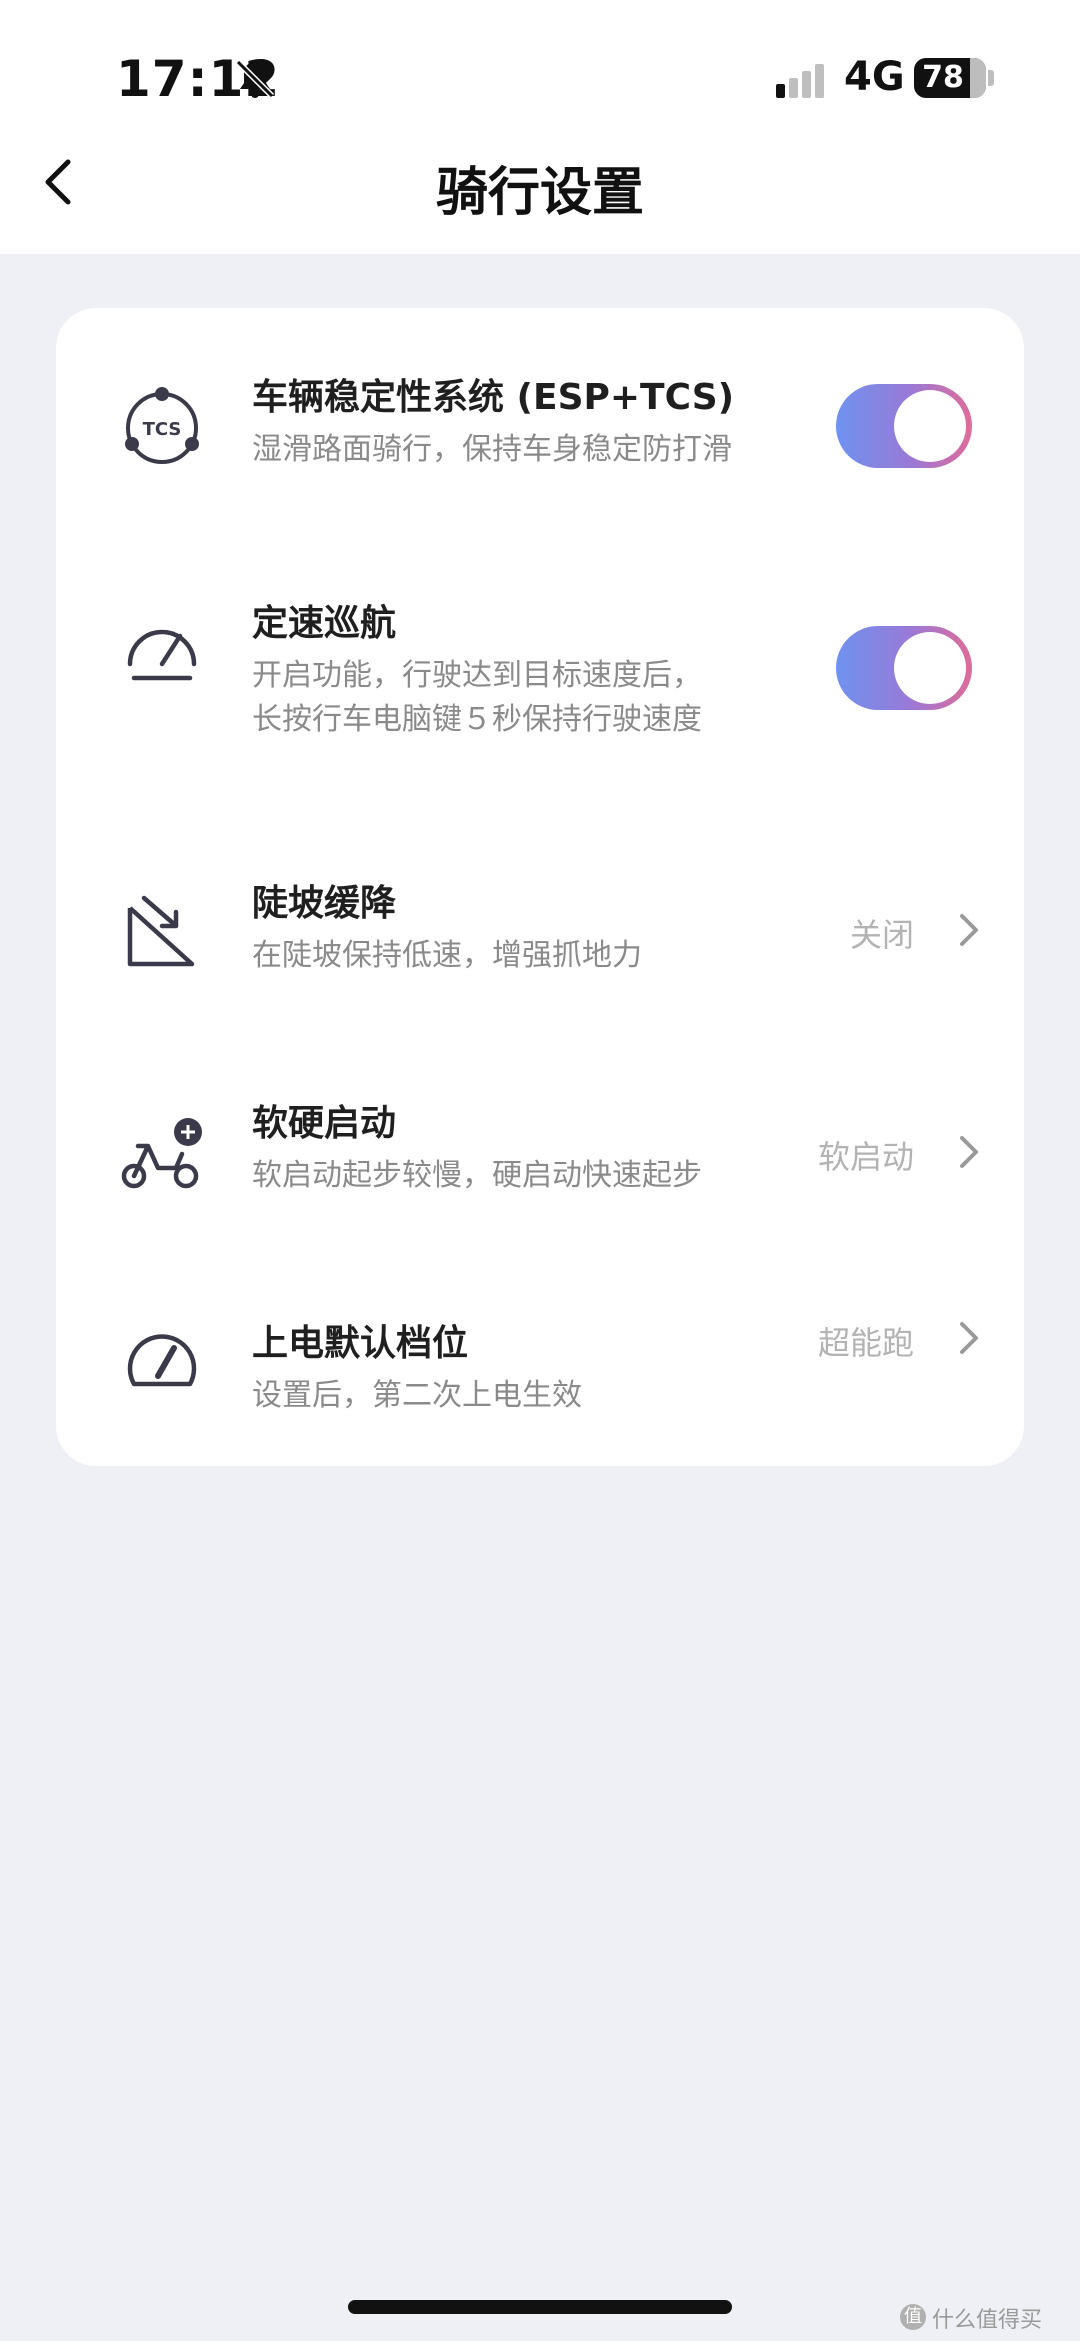 The height and width of the screenshot is (2341, 1080). What do you see at coordinates (477, 675) in the screenshot?
I see `setting-desc-line: 开启功能，行驶达到目标速度后，` at bounding box center [477, 675].